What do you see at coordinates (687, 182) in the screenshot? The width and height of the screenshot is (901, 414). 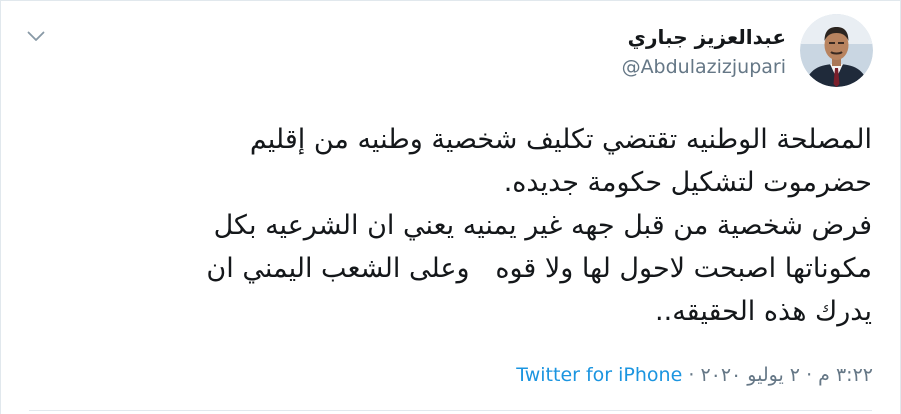 I see `tweet-text-line: حضرموت لتشكيل حكومة جديده.` at bounding box center [687, 182].